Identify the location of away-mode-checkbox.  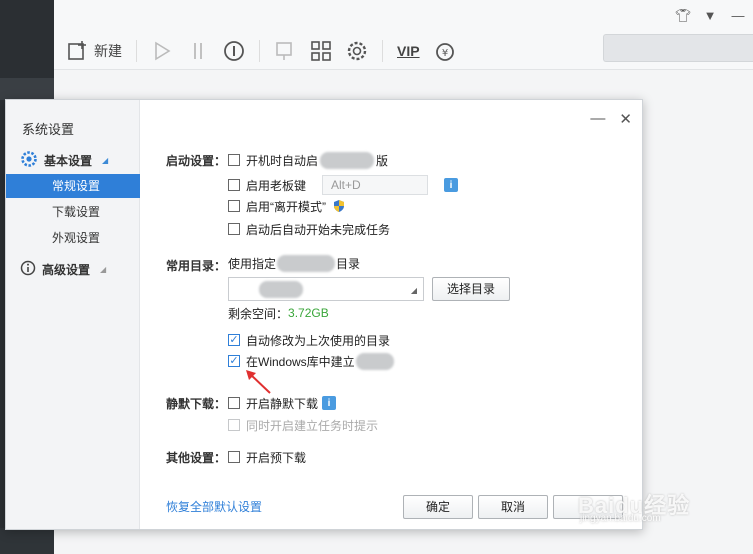
(234, 206).